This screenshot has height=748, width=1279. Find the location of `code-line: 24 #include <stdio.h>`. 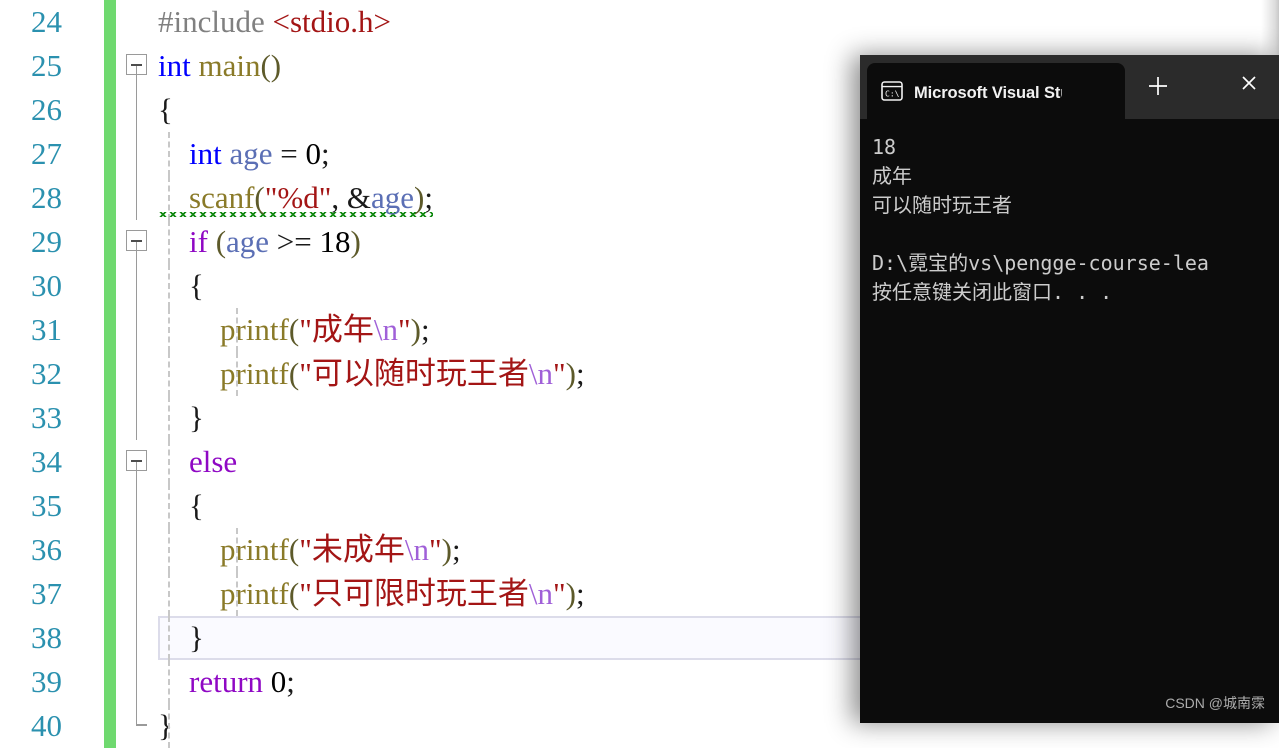

code-line: 24 #include <stdio.h> is located at coordinates (639, 22).